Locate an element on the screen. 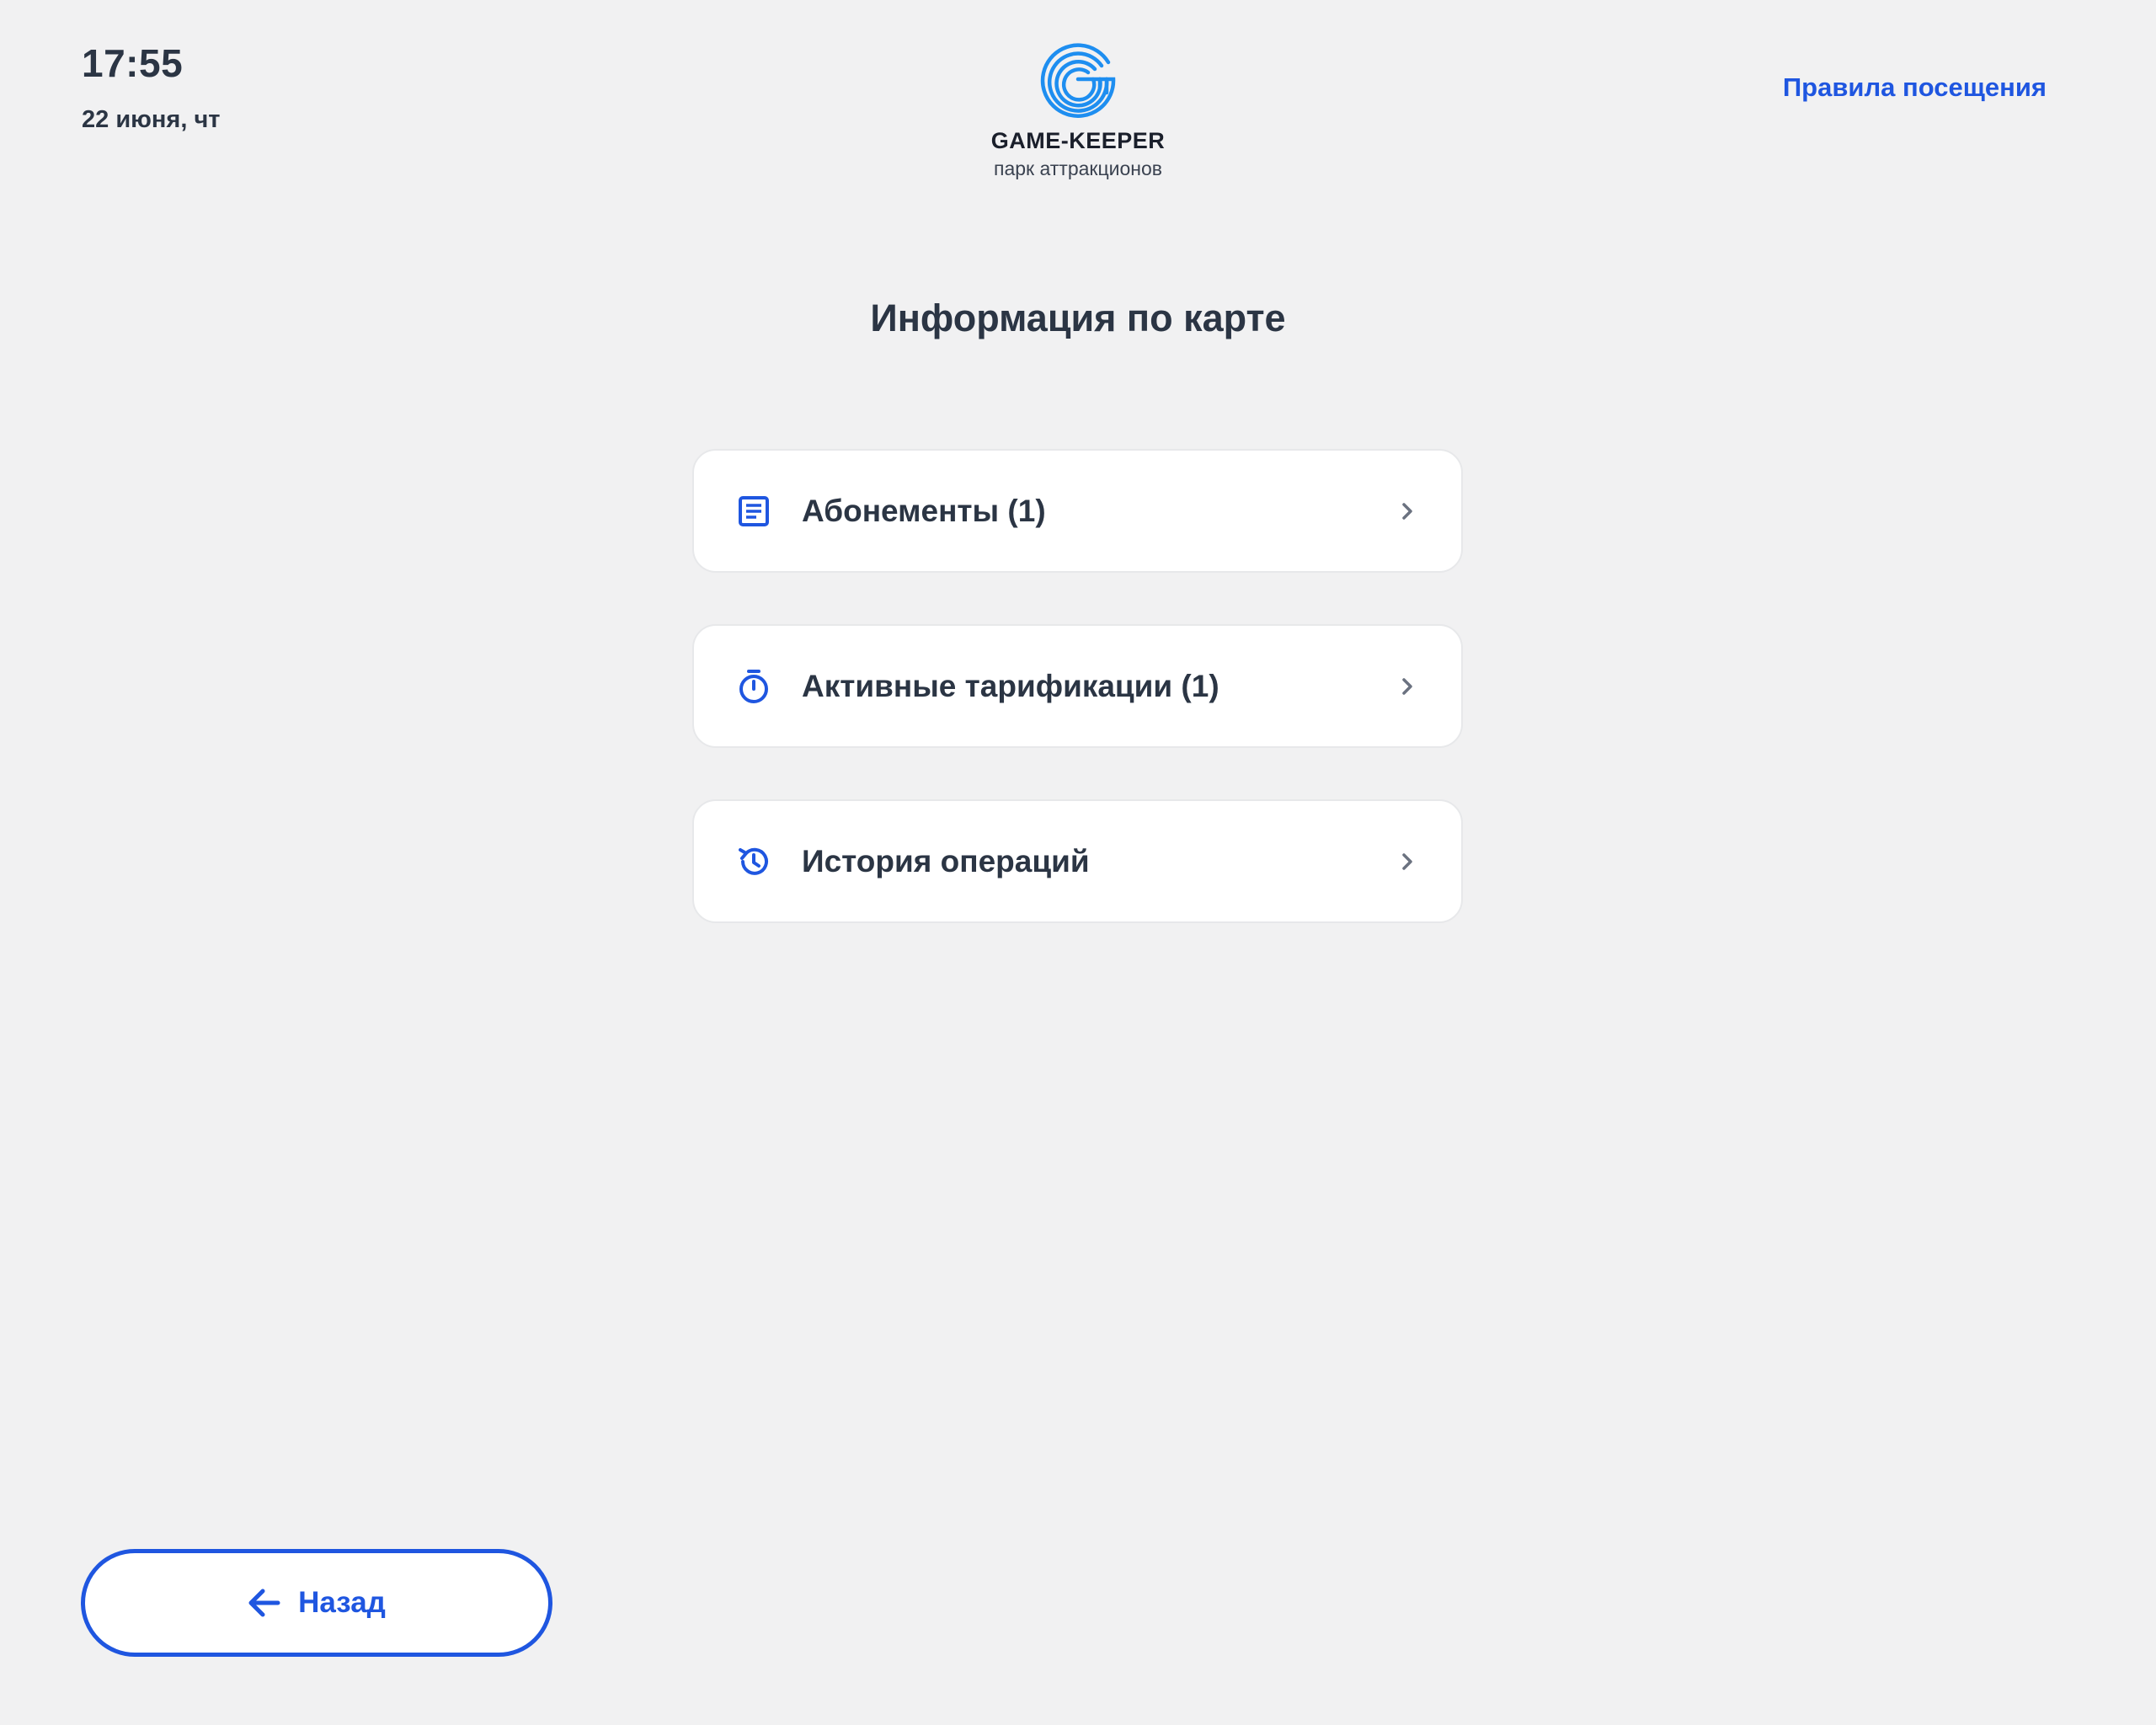 This screenshot has height=1725, width=2156. menu-item-subscriptions: Абонементы (1) is located at coordinates (1077, 511).